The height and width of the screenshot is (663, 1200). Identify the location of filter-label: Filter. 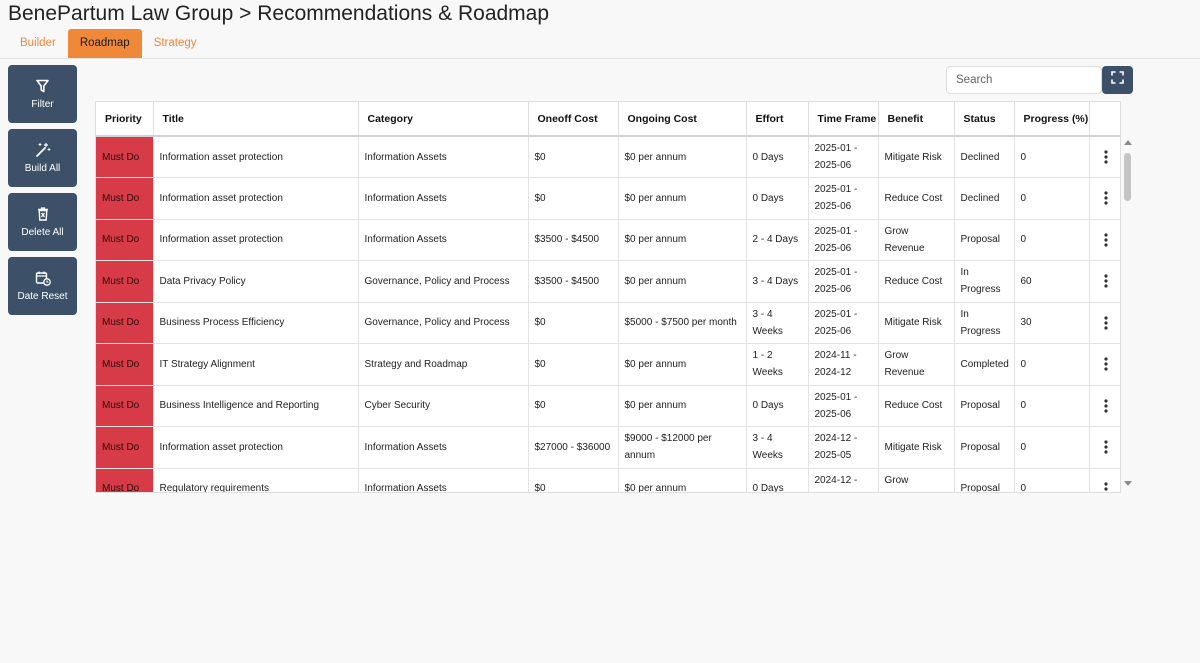
(42, 104).